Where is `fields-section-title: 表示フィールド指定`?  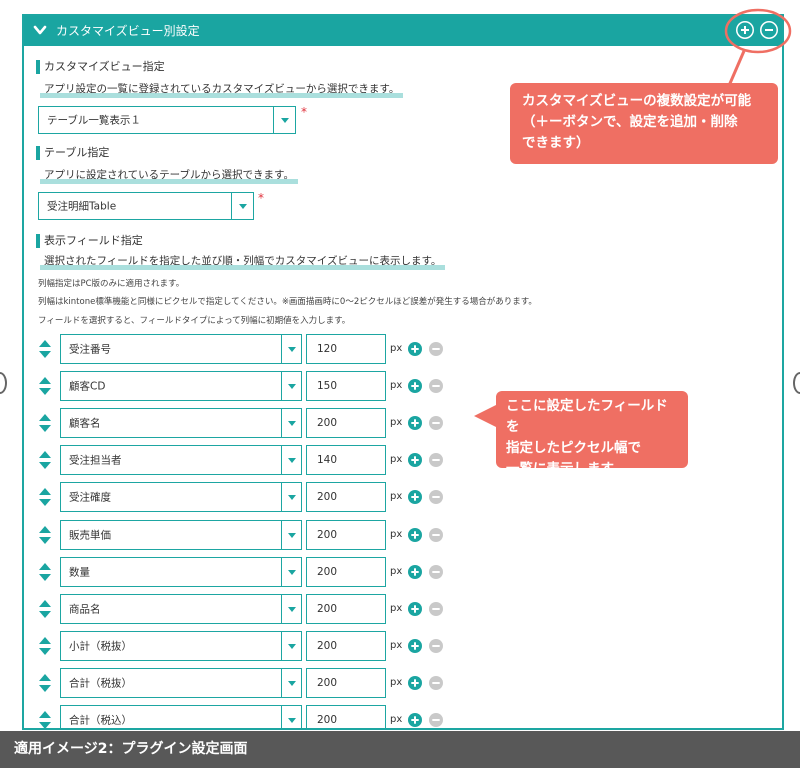
fields-section-title: 表示フィールド指定 is located at coordinates (89, 241).